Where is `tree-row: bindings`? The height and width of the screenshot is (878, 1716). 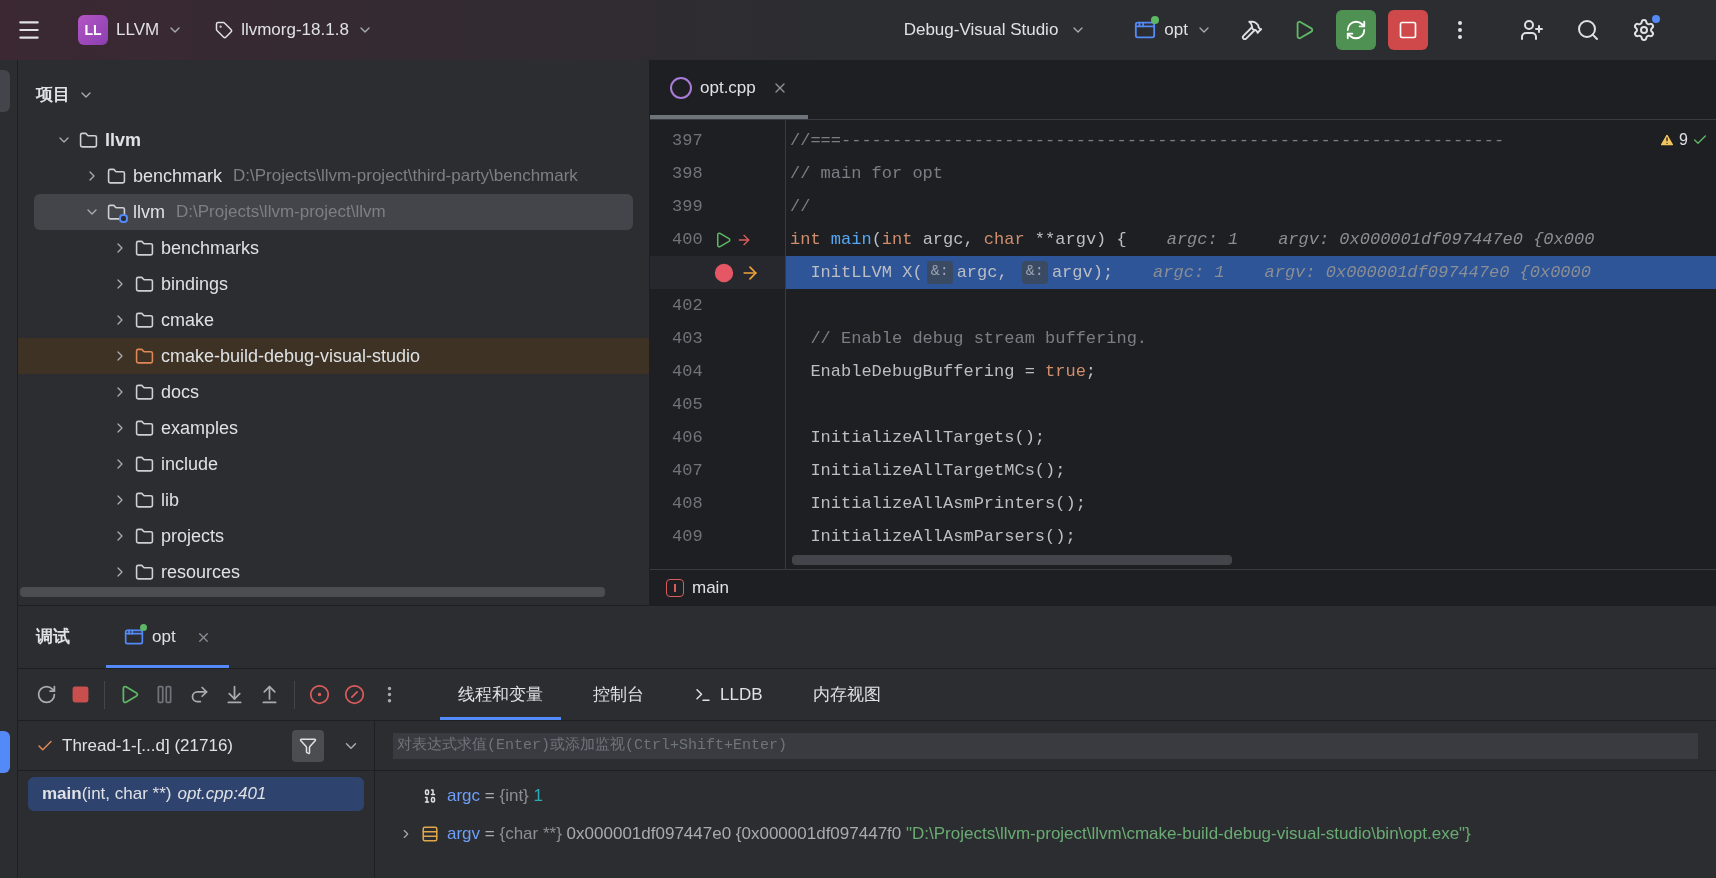 tree-row: bindings is located at coordinates (333, 284).